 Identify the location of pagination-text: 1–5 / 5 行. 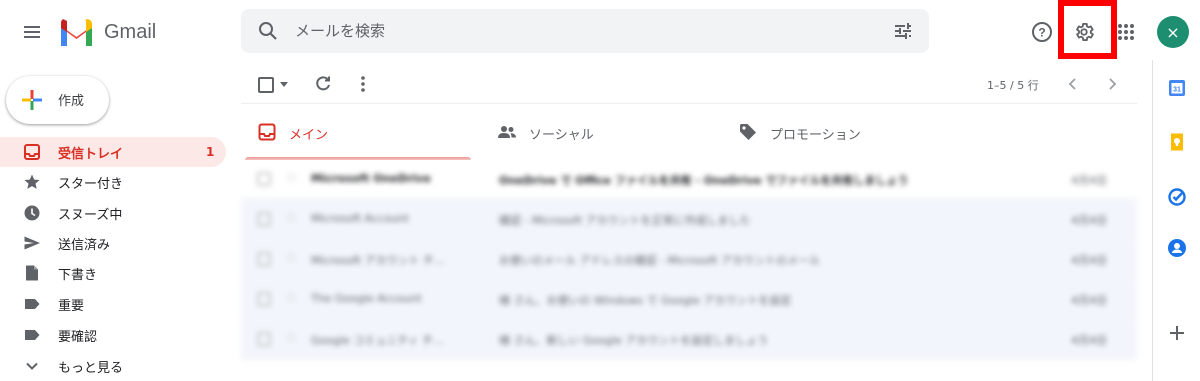
(1013, 85).